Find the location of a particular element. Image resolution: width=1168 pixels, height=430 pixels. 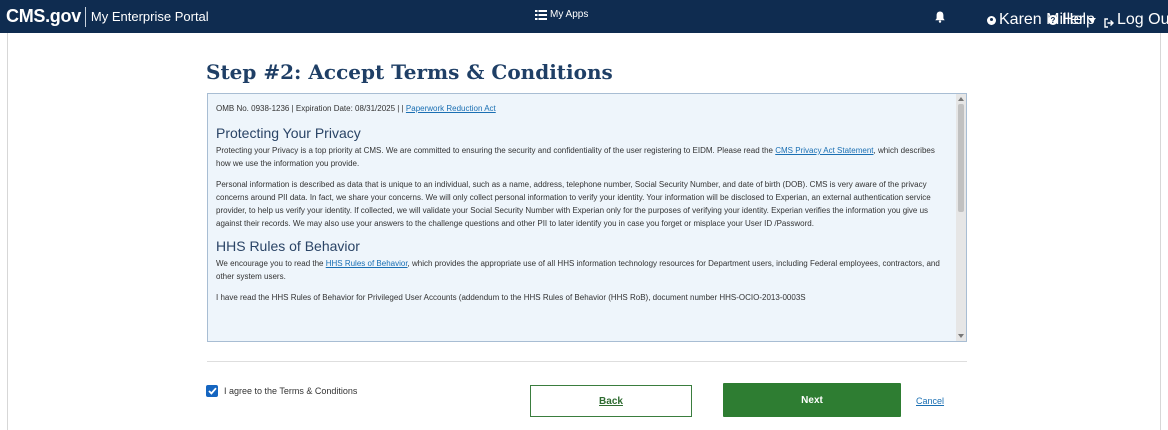

checkbox-checked is located at coordinates (212, 391).